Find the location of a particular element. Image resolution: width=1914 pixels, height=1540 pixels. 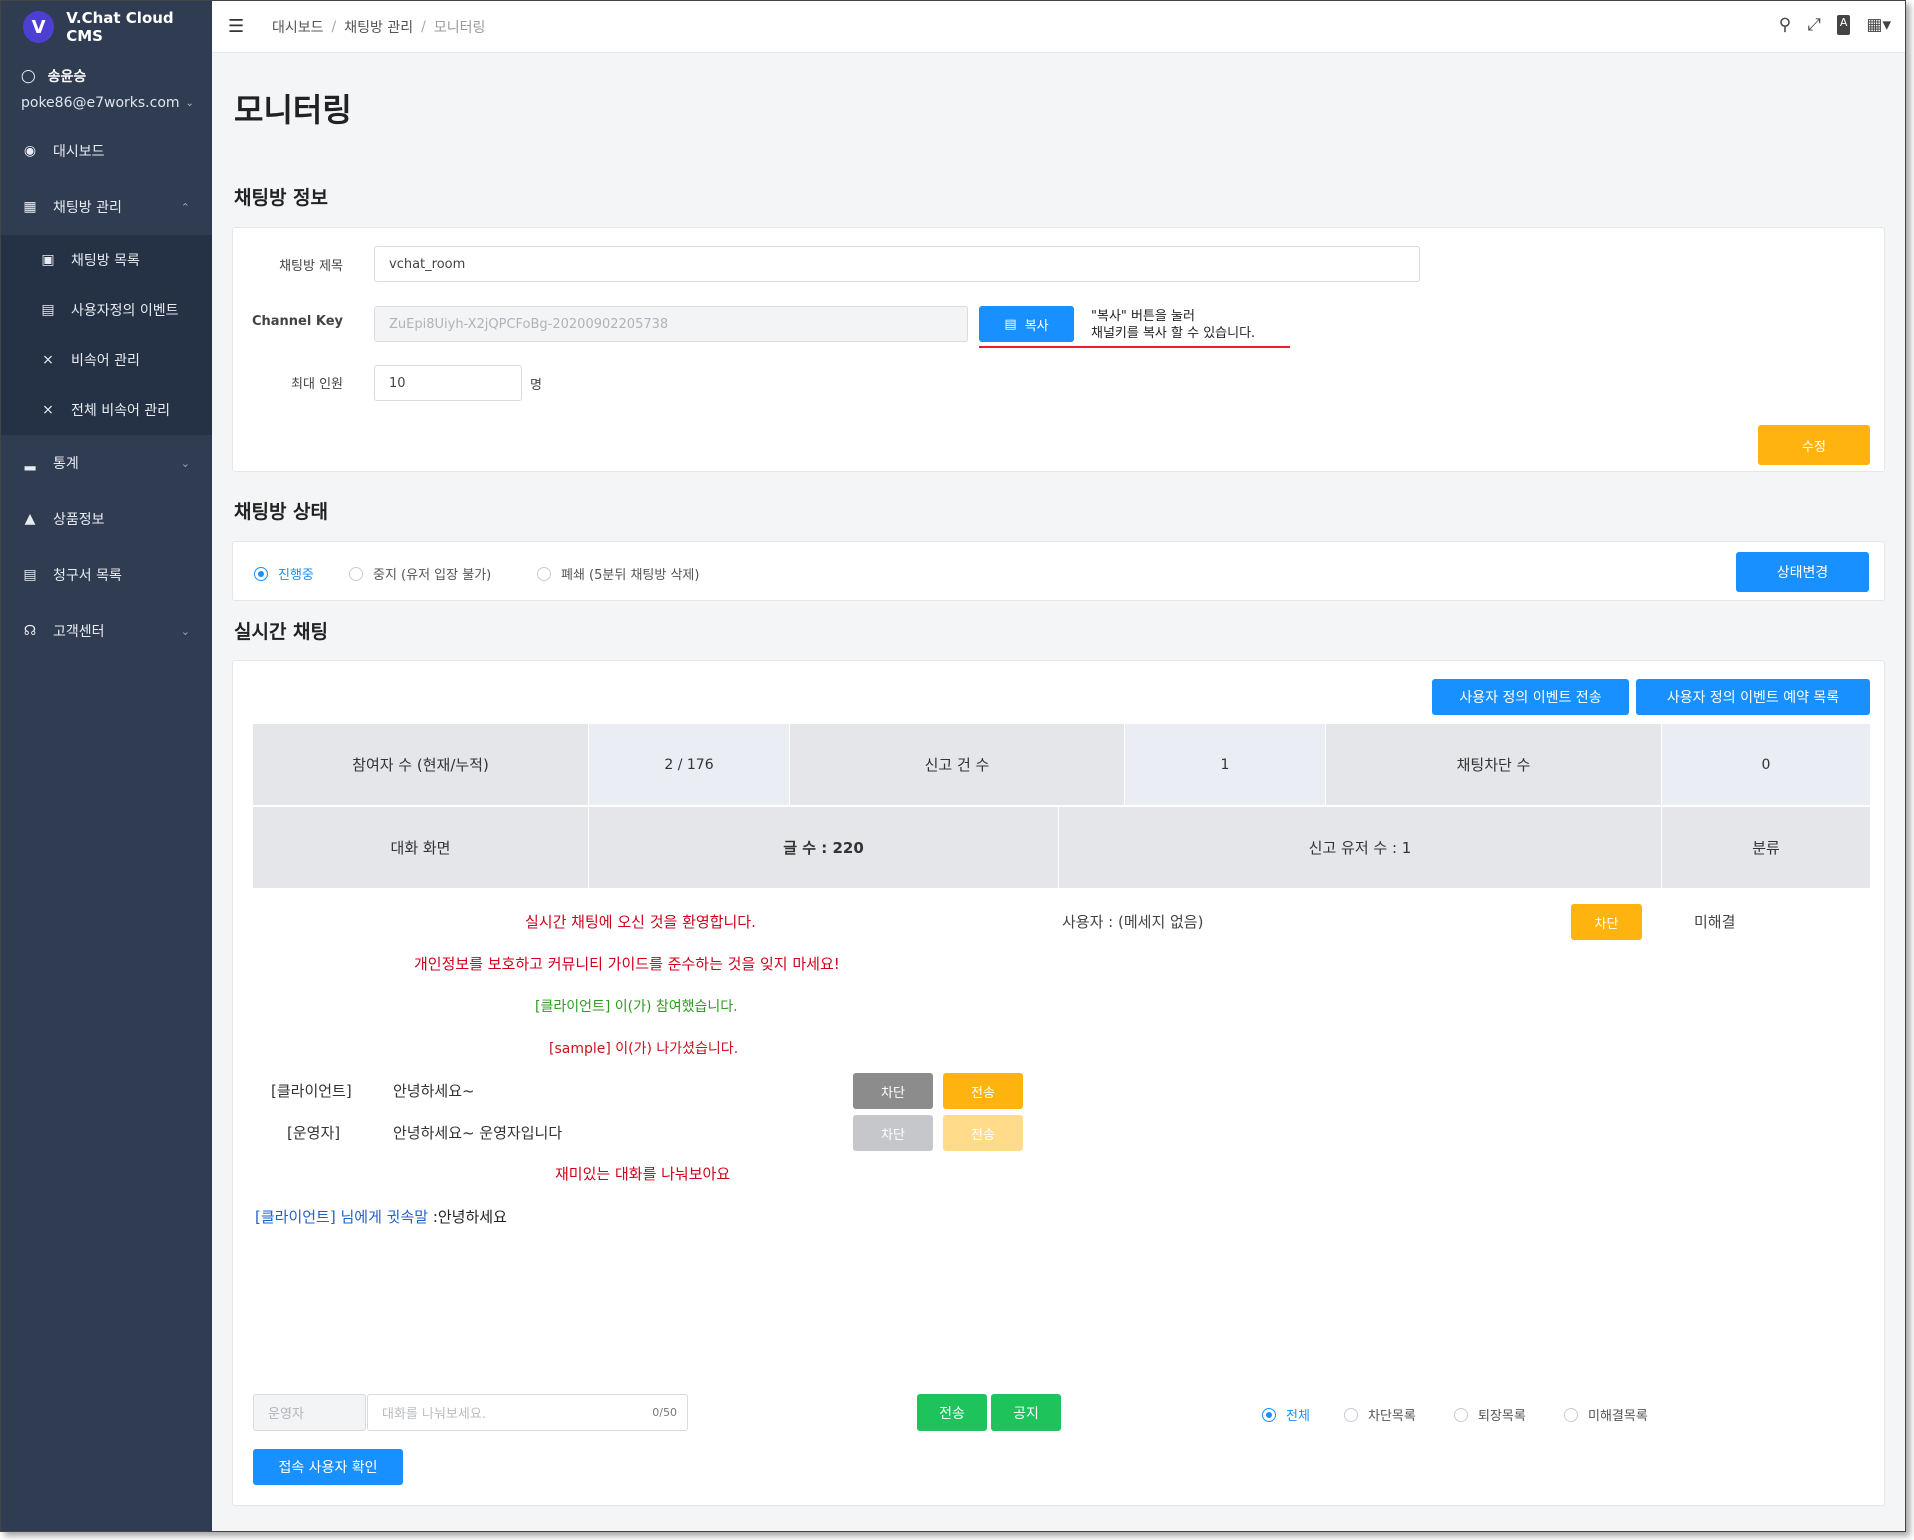

filter-radio-unresolved: 미해결목록 is located at coordinates (1606, 1414).